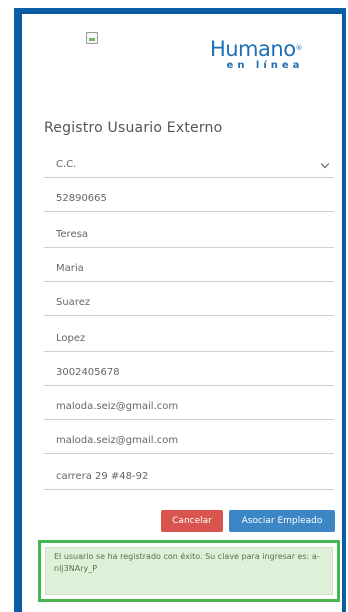 This screenshot has height=612, width=348. I want to click on first-name-value: Teresa, so click(72, 234).